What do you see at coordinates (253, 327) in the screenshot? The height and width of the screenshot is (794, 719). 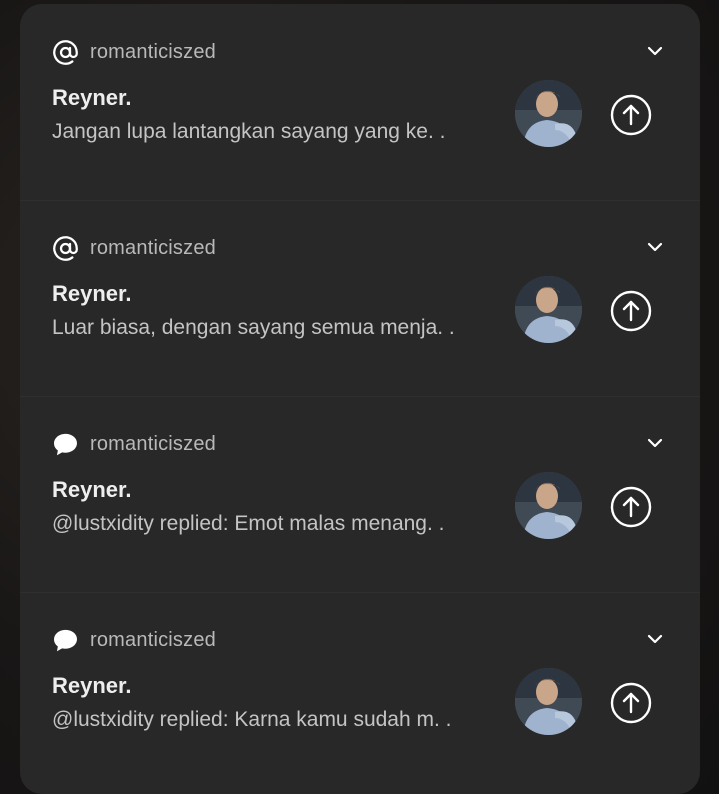 I see `notification-body: Luar biasa, dengan sayang semua menja. .` at bounding box center [253, 327].